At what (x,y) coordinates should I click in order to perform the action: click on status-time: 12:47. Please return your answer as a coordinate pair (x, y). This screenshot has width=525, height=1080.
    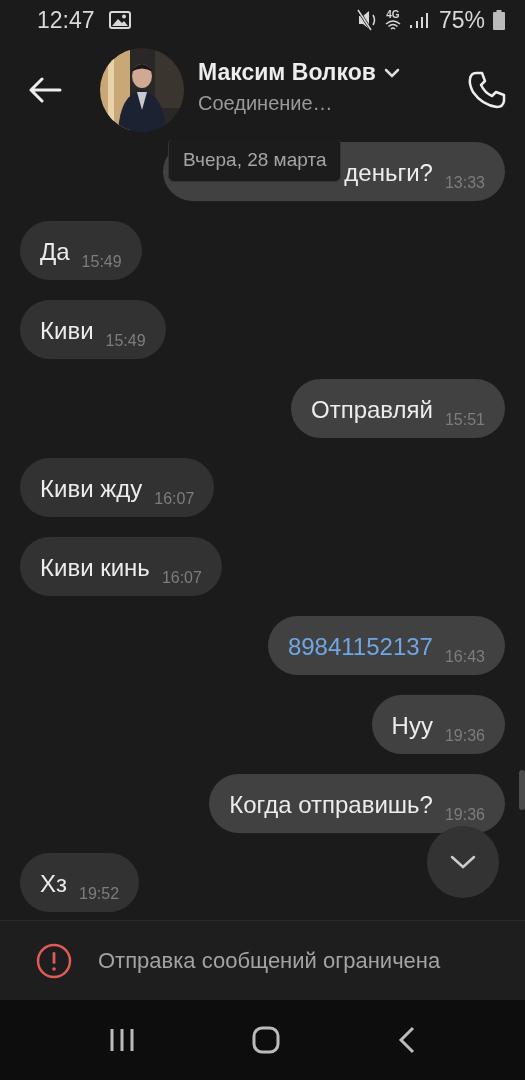
    Looking at the image, I should click on (66, 20).